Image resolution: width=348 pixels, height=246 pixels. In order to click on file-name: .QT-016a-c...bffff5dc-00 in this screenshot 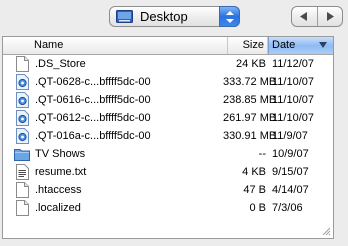, I will do `click(93, 136)`.